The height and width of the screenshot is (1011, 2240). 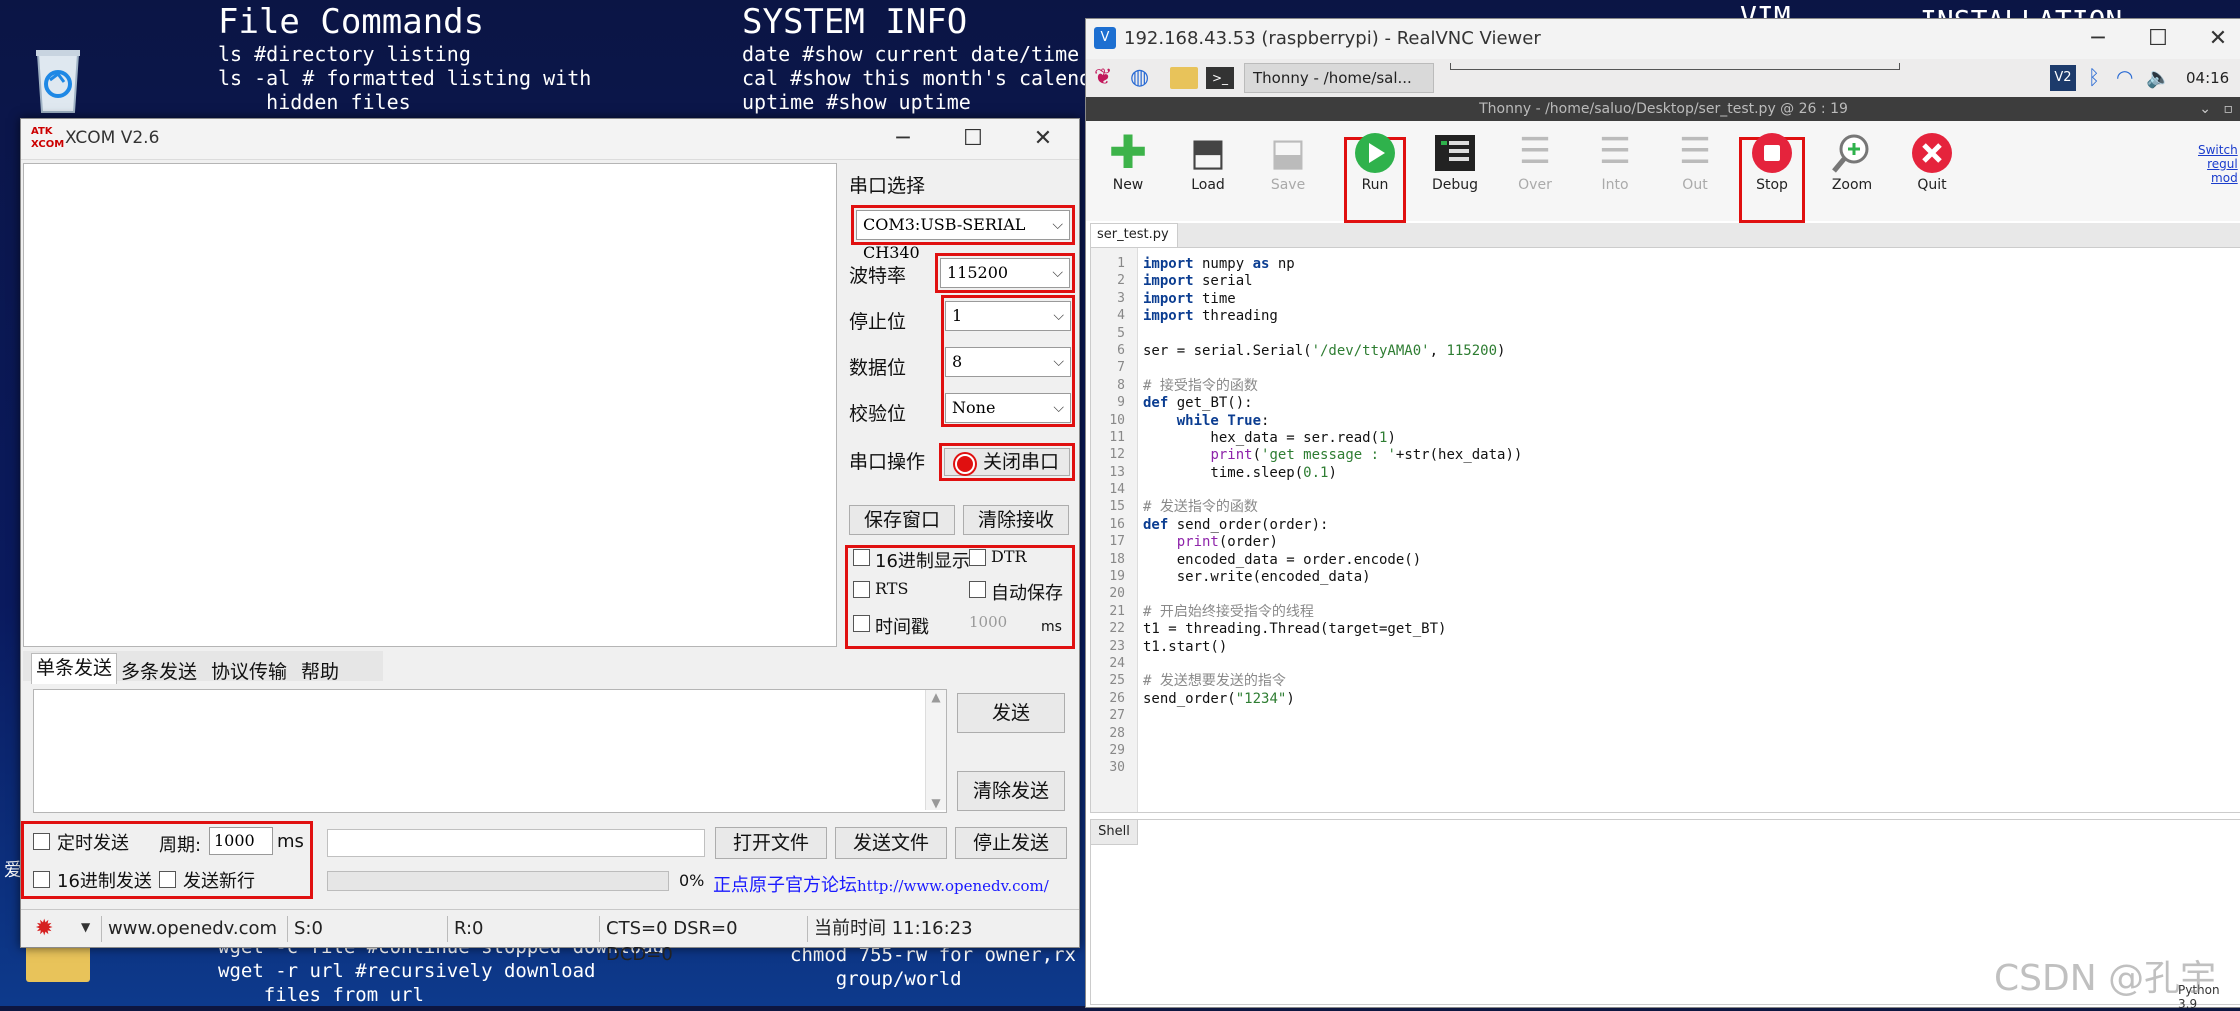 What do you see at coordinates (2205, 109) in the screenshot?
I see `chevron-down-icon: ⌄` at bounding box center [2205, 109].